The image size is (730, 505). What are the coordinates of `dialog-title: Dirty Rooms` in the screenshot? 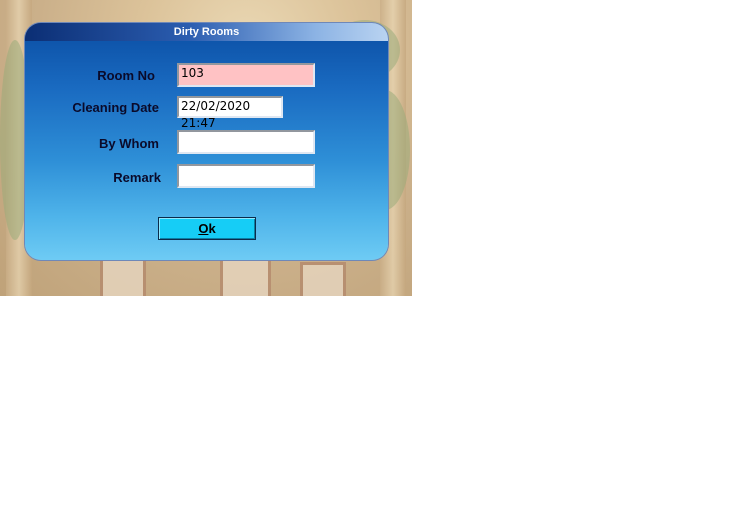 It's located at (206, 32).